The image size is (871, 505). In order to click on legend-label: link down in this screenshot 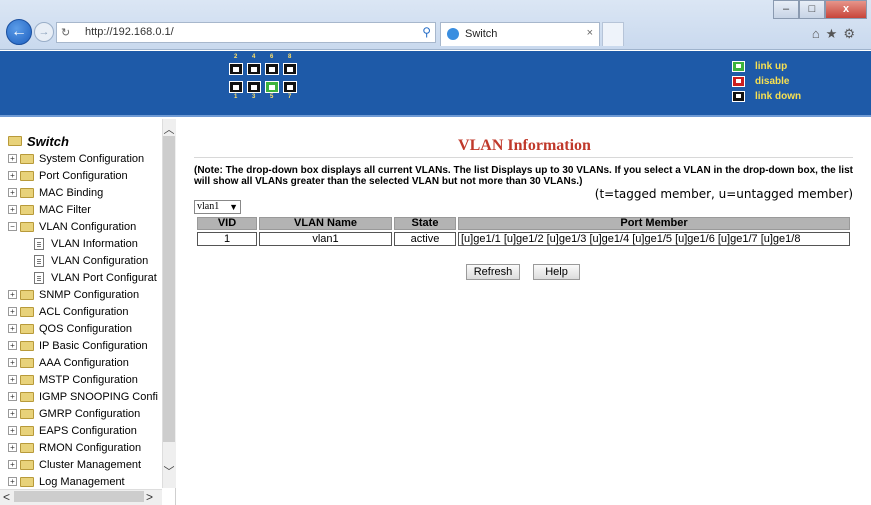, I will do `click(778, 96)`.